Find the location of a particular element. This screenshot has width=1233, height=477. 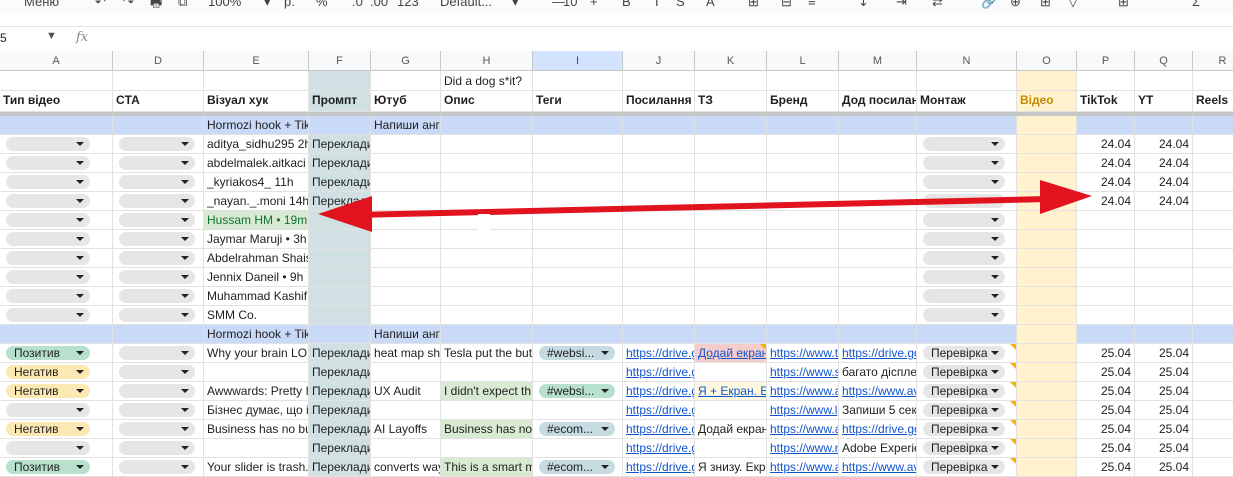

annotation-arrow is located at coordinates (705, 206).